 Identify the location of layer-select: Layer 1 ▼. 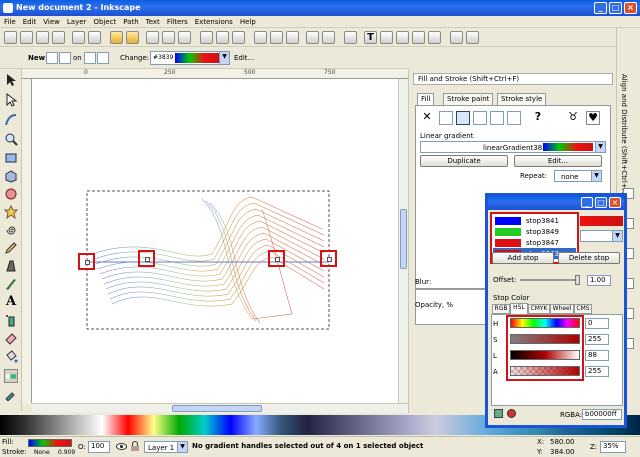
(166, 447).